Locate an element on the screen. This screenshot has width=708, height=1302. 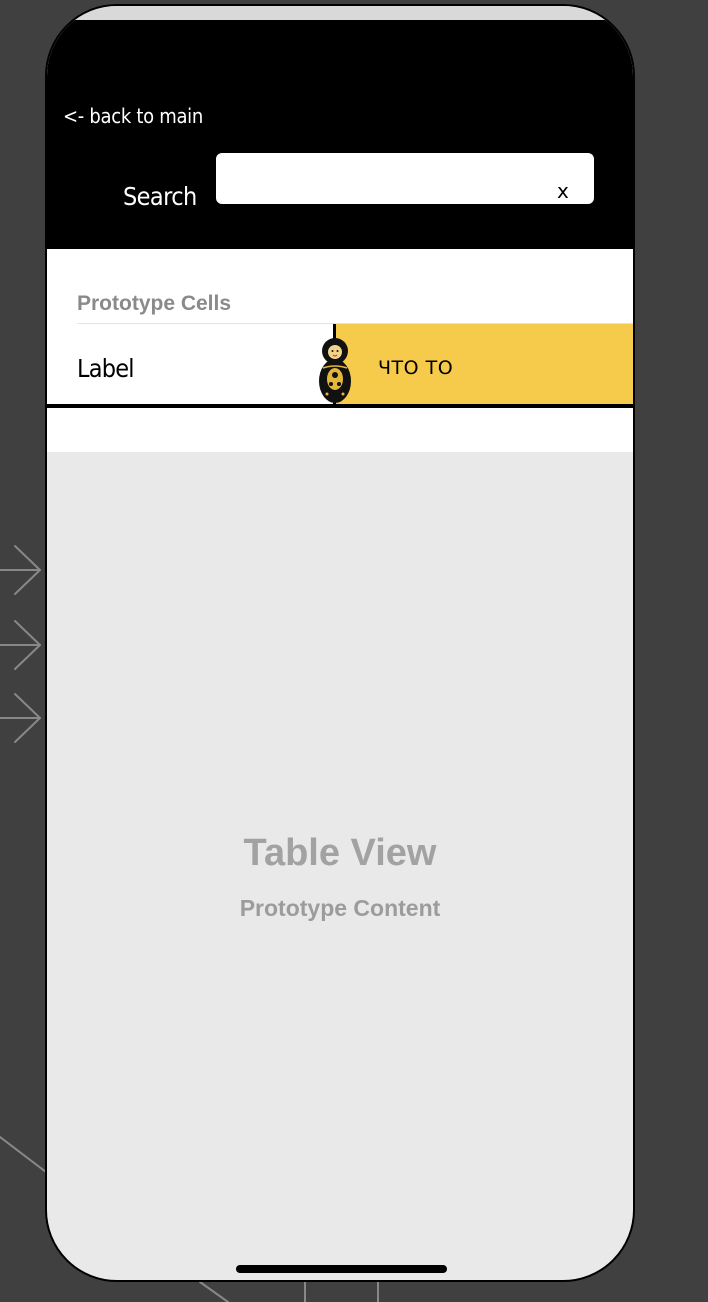
search-input is located at coordinates (405, 178).